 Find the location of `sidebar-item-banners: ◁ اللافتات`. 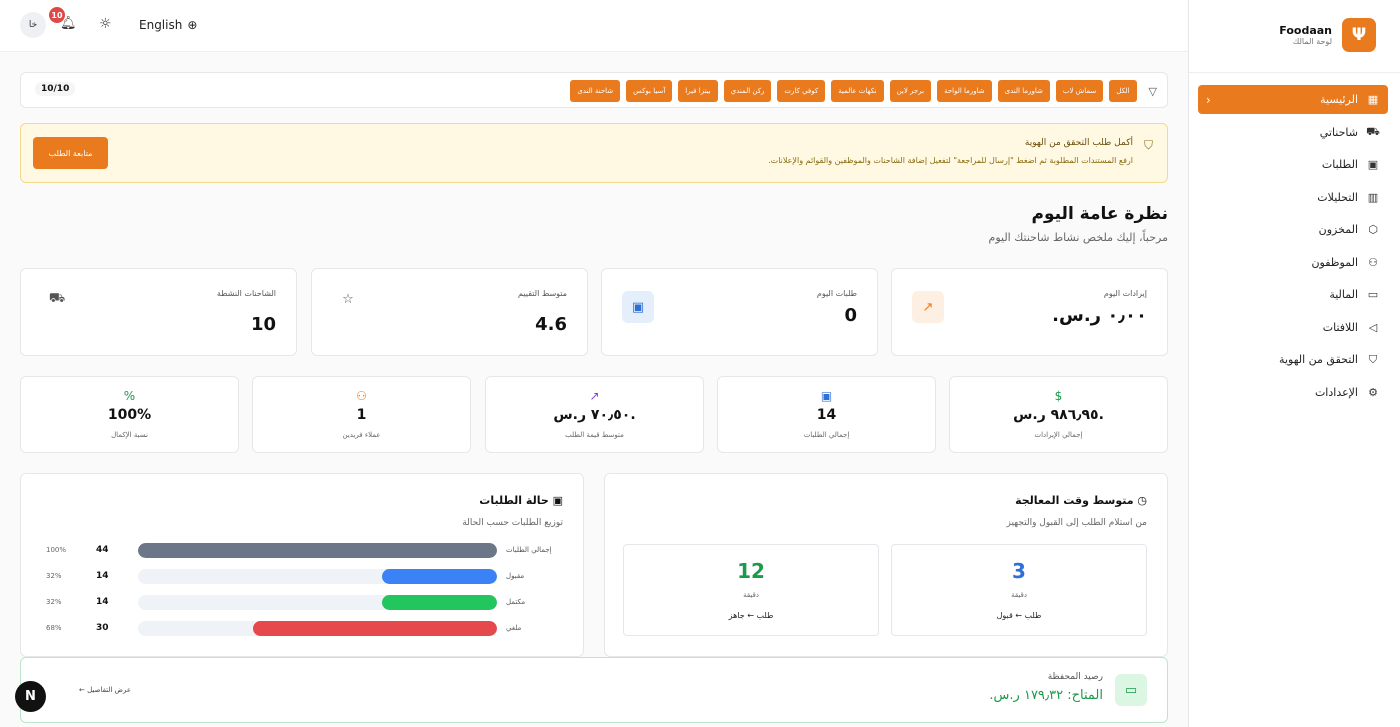

sidebar-item-banners: ◁ اللافتات is located at coordinates (1293, 327).